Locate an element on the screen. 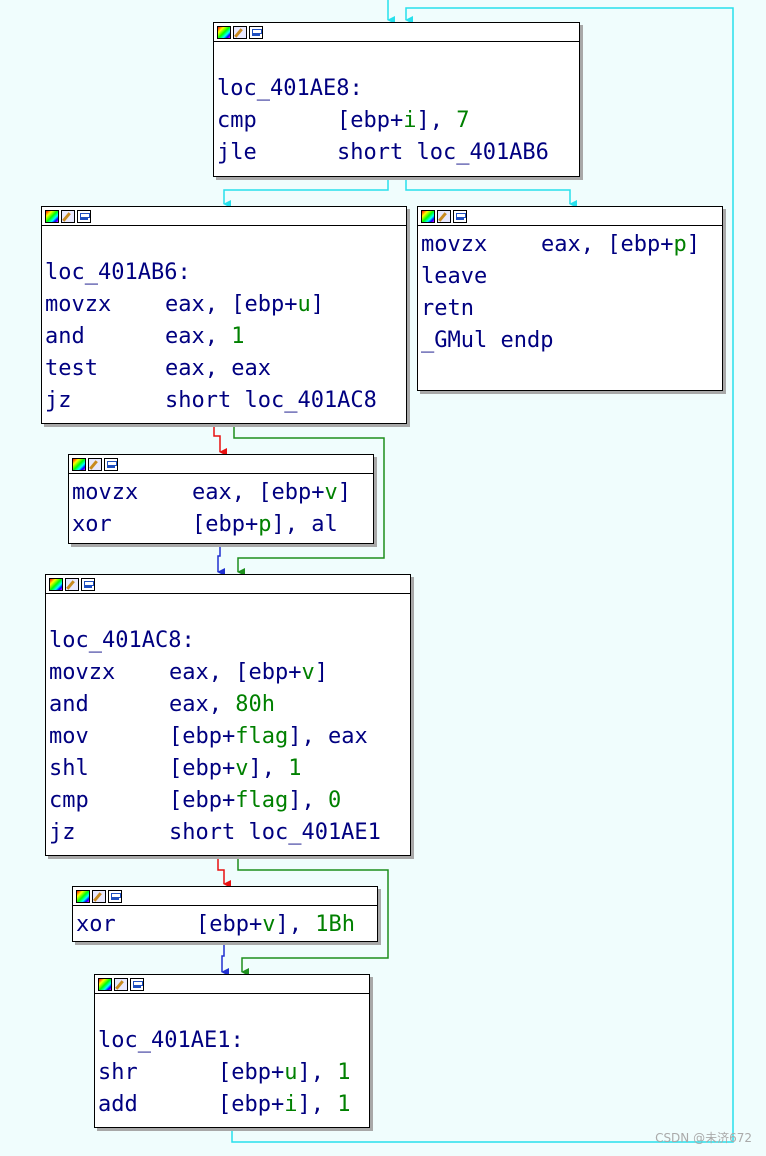 This screenshot has width=766, height=1156. operand-text: ], eax is located at coordinates (328, 736).